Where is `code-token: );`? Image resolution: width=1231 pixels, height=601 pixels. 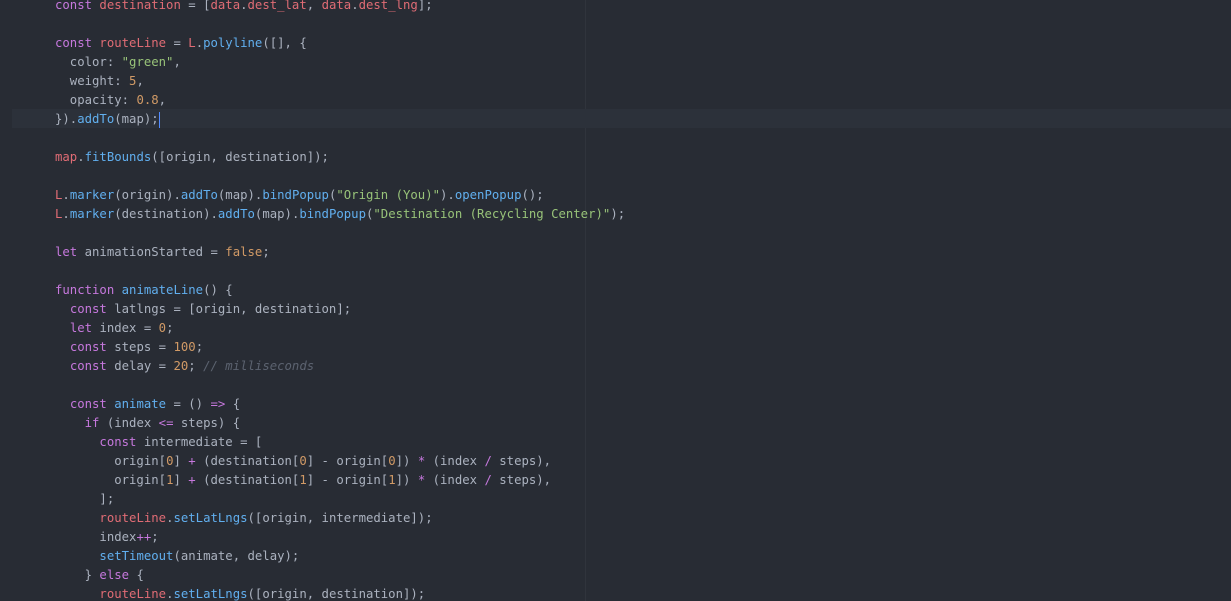 code-token: ); is located at coordinates (618, 214).